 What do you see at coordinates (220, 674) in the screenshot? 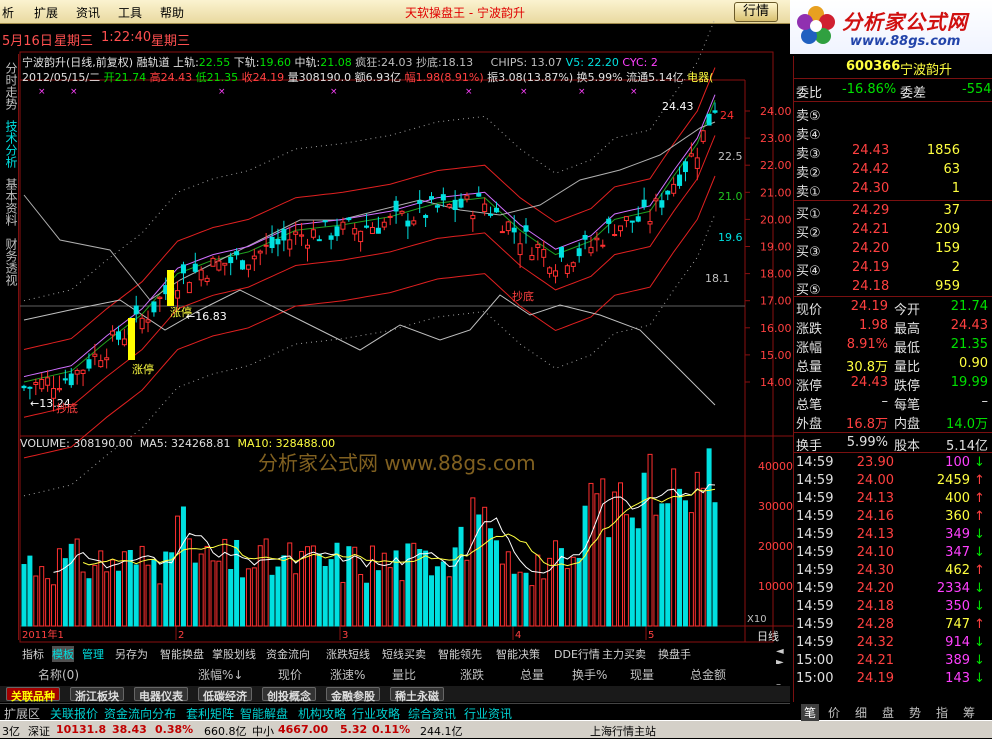
I see `col-change-pct: 涨幅%↓` at bounding box center [220, 674].